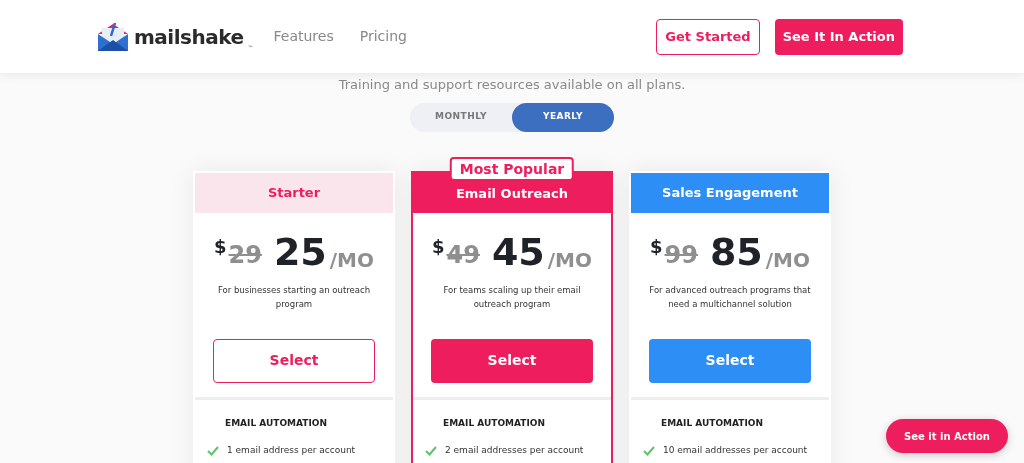 This screenshot has width=1024, height=463. I want to click on plan-description: For businesses starting an outreach program, so click(294, 297).